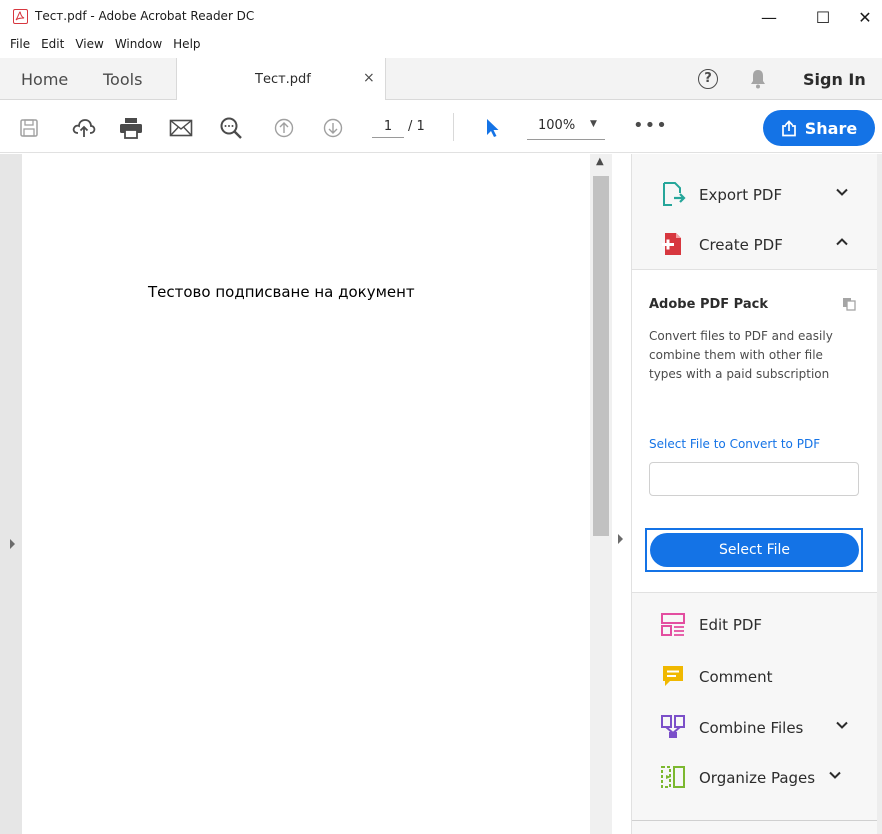 The height and width of the screenshot is (834, 882). What do you see at coordinates (186, 44) in the screenshot?
I see `menu-help: Help` at bounding box center [186, 44].